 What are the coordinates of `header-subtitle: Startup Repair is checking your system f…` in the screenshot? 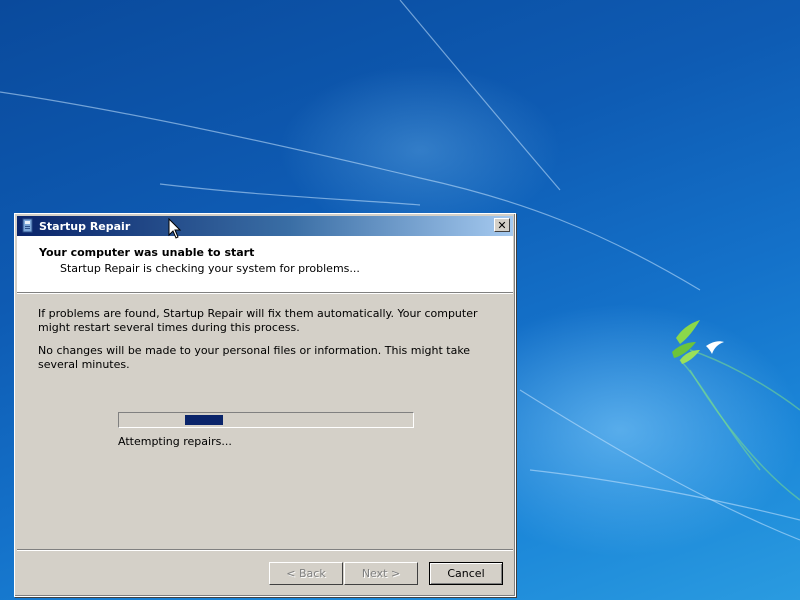 It's located at (210, 268).